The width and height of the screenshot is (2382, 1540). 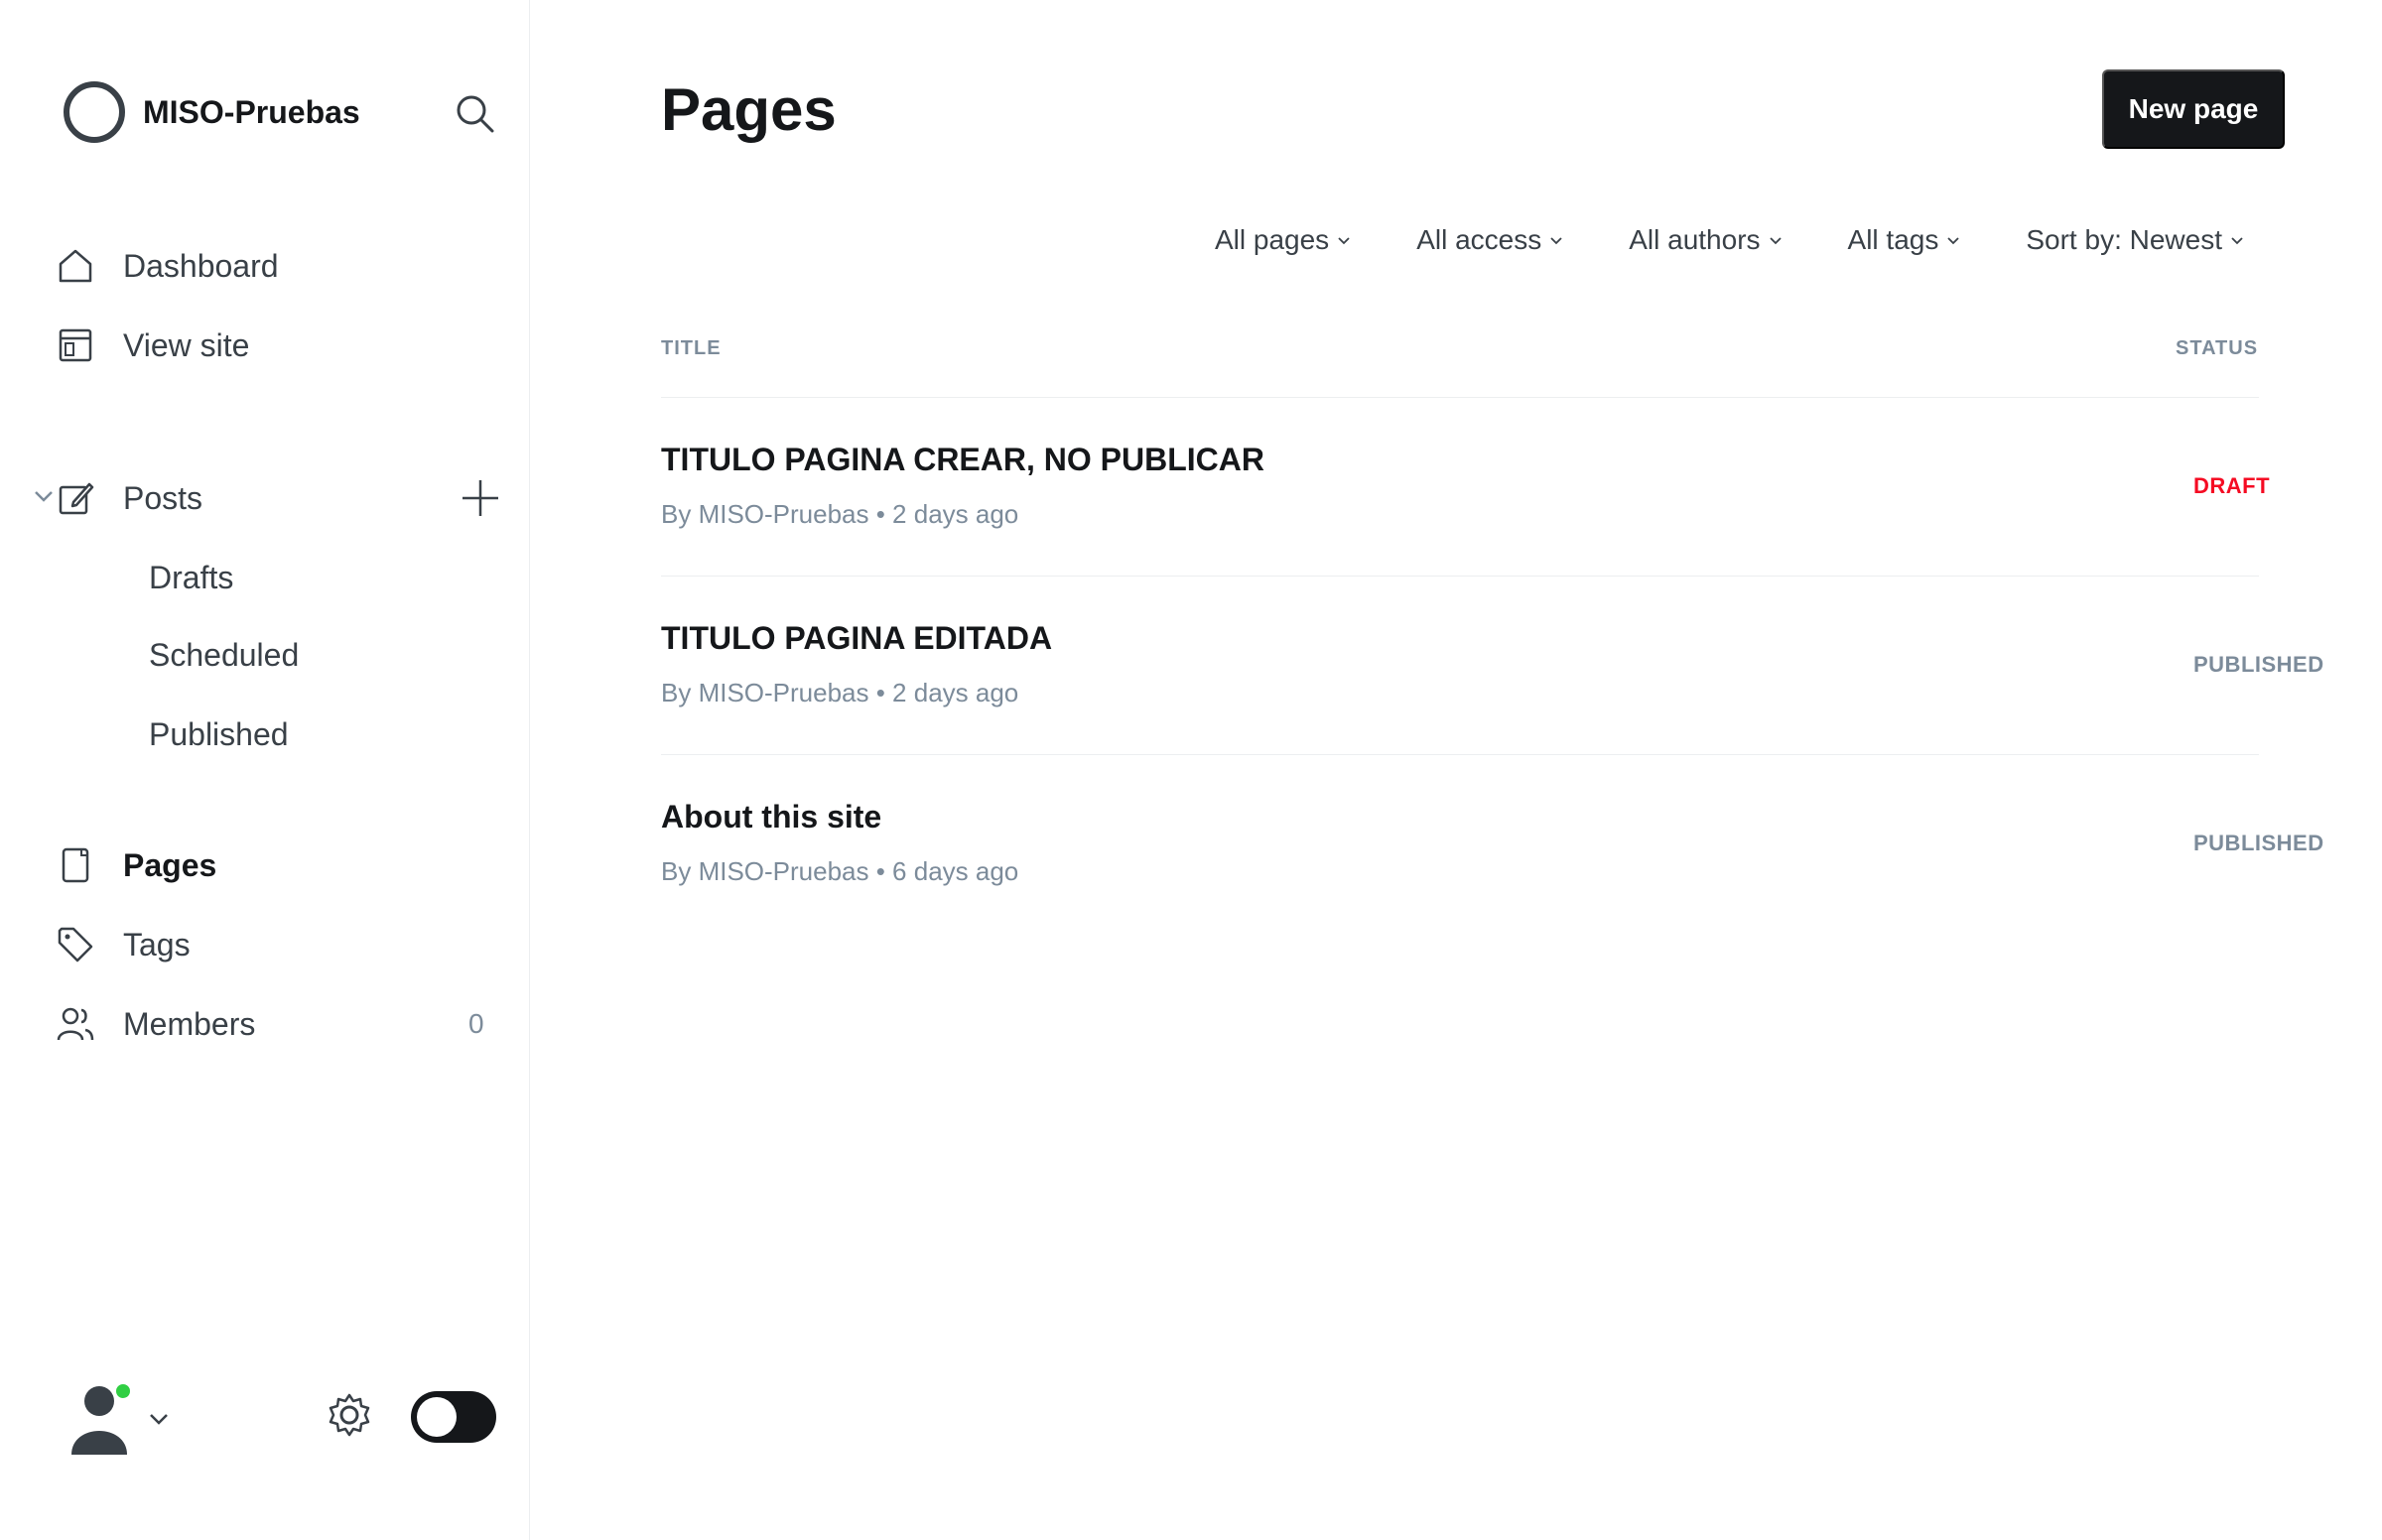 I want to click on sidebar-item-posts: Posts, so click(x=284, y=498).